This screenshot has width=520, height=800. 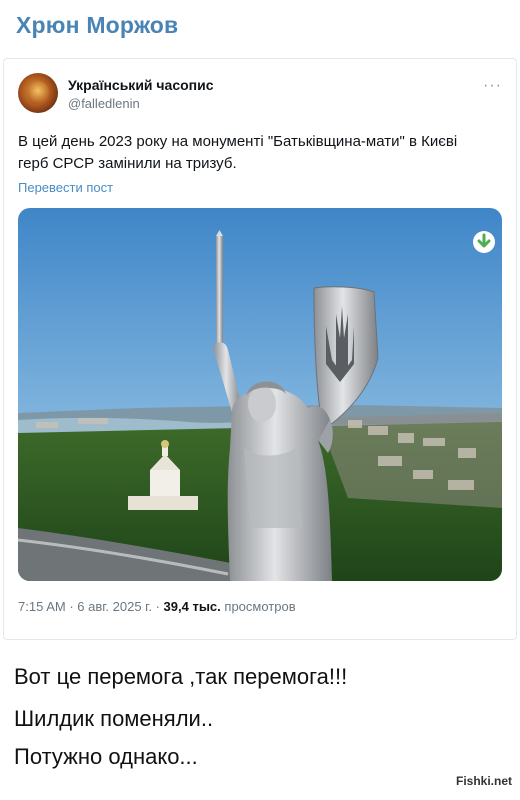 I want to click on post-time: 7:15 AM, so click(x=42, y=606).